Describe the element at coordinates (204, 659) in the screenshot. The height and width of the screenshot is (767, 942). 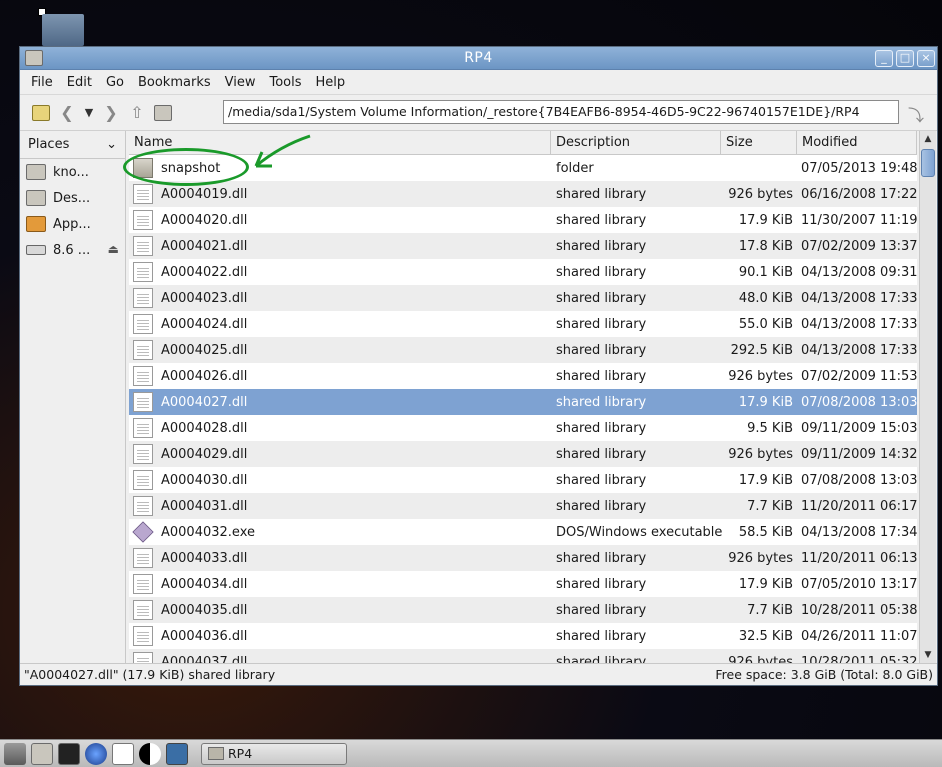
I see `file-name: A0004037.dll` at that location.